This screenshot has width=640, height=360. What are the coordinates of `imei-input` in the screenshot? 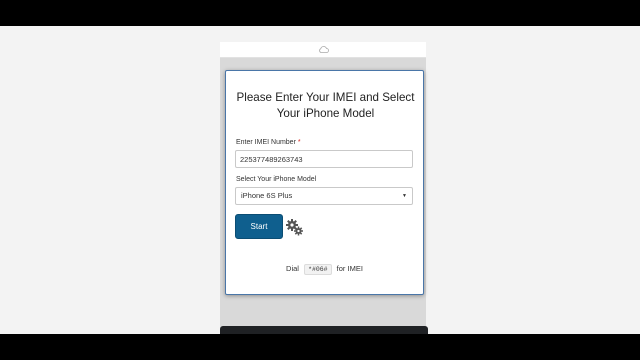 It's located at (324, 159).